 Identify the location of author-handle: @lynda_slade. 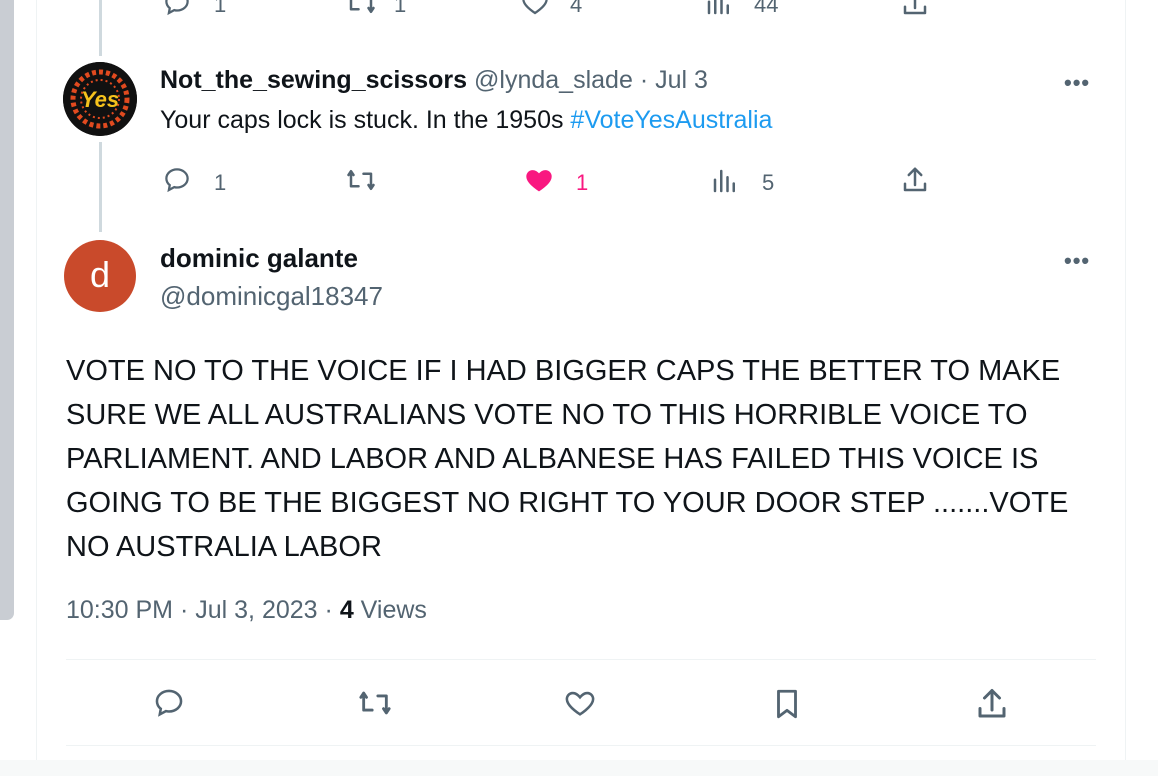
(553, 80).